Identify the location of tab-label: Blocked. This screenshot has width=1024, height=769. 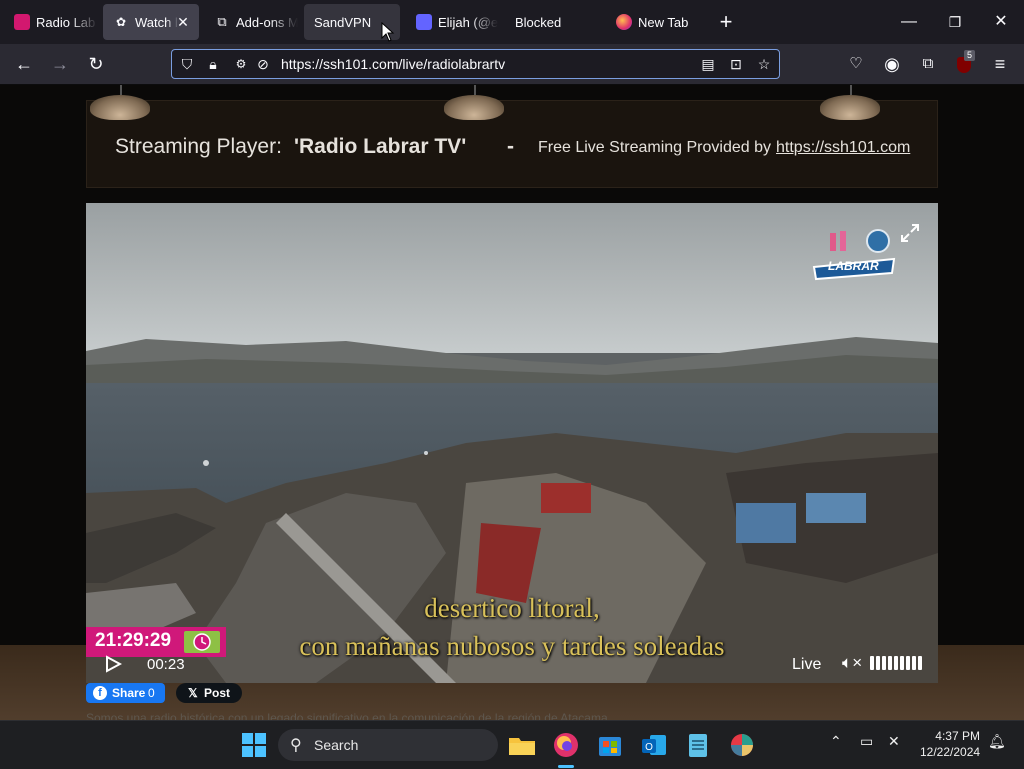
(538, 22).